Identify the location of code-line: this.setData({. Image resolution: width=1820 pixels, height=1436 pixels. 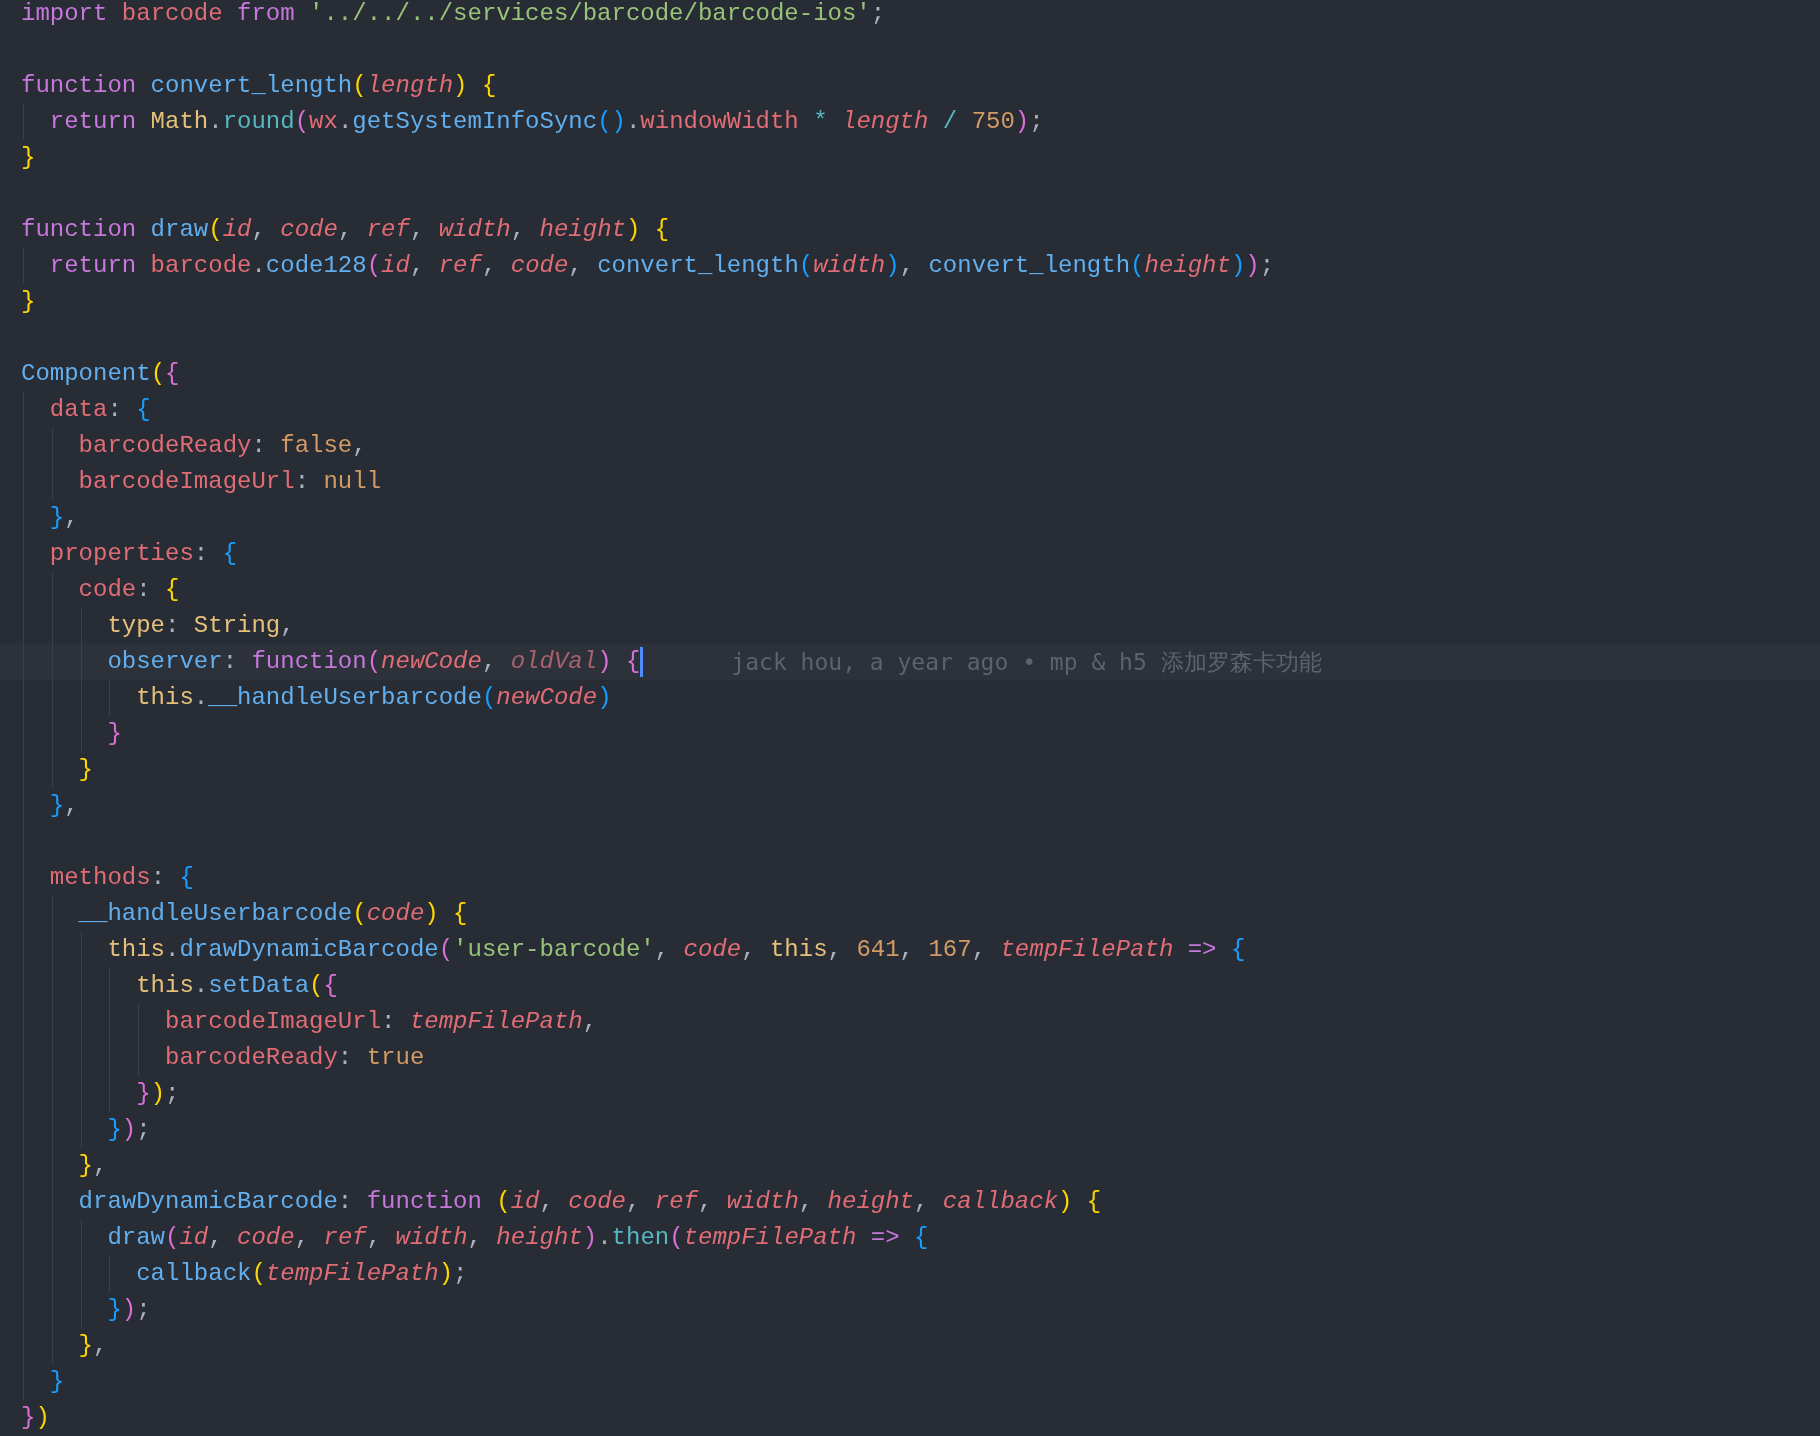
(236, 986).